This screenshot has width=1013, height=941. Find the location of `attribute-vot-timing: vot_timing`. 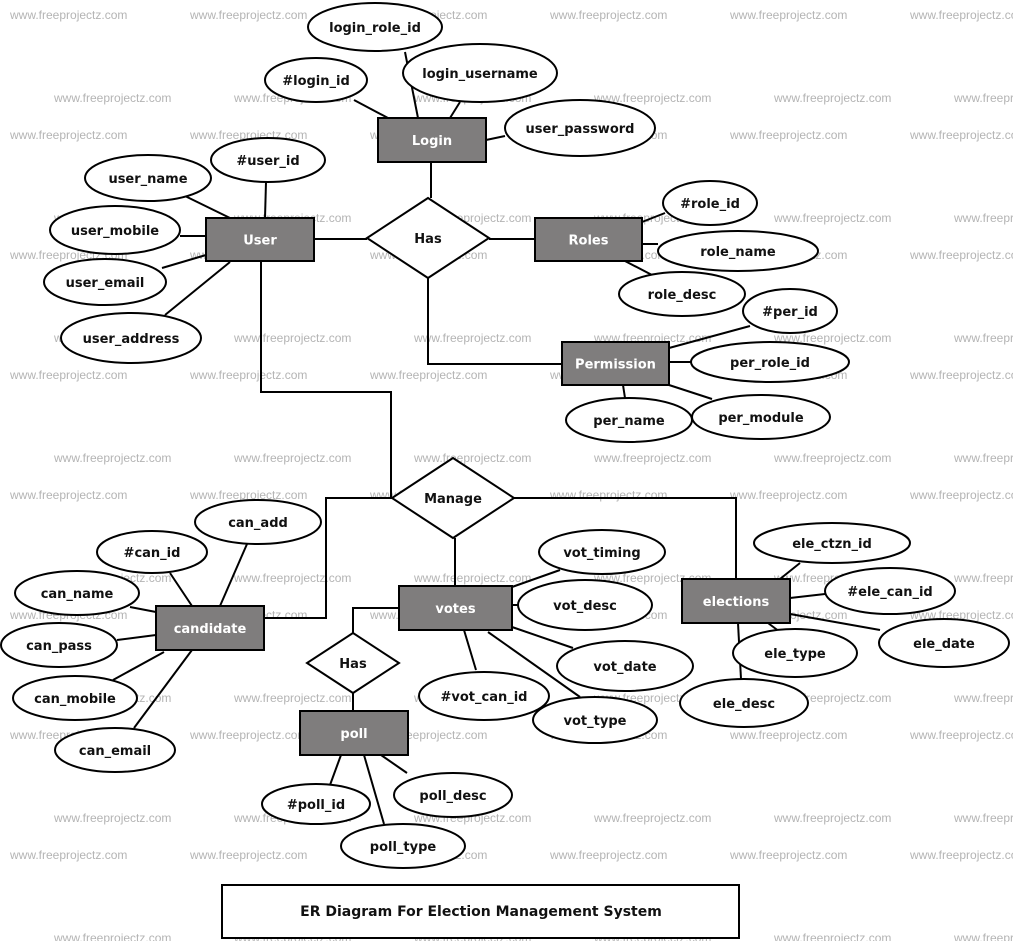

attribute-vot-timing: vot_timing is located at coordinates (602, 552).